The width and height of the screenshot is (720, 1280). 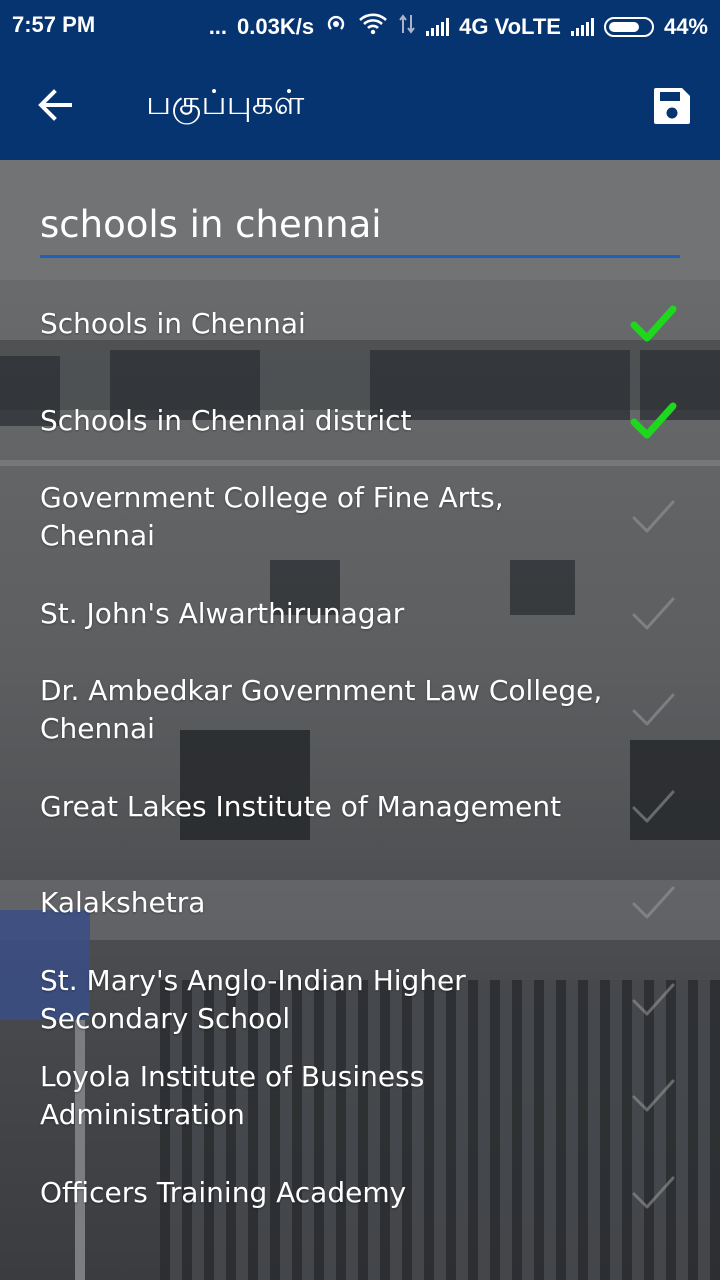 I want to click on result-row: Schools in Chennai, so click(x=360, y=324).